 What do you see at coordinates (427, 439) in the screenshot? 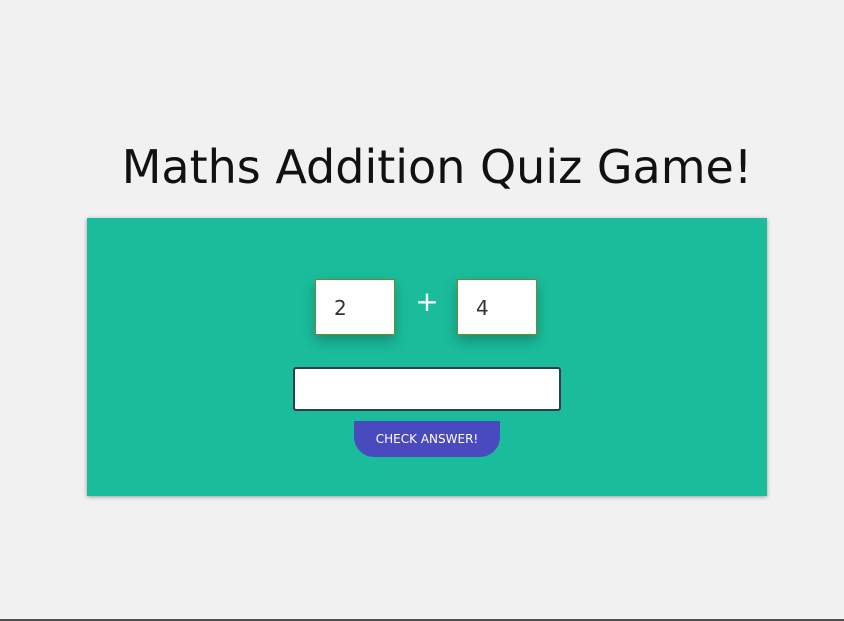
I see `check-answer-button: CHECK ANSWER!` at bounding box center [427, 439].